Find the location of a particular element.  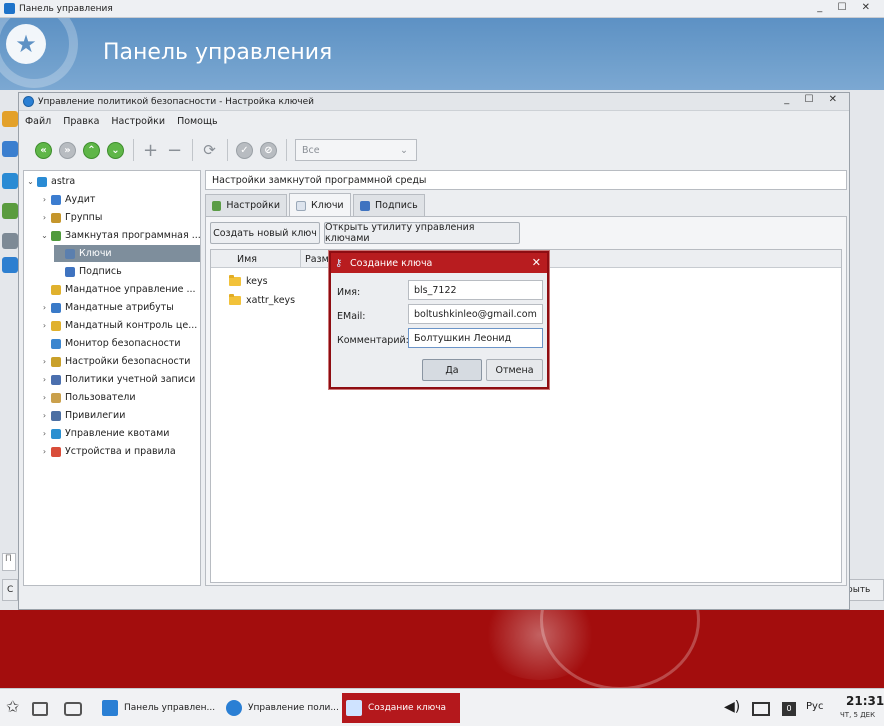

shield-icon is located at coordinates (234, 708).